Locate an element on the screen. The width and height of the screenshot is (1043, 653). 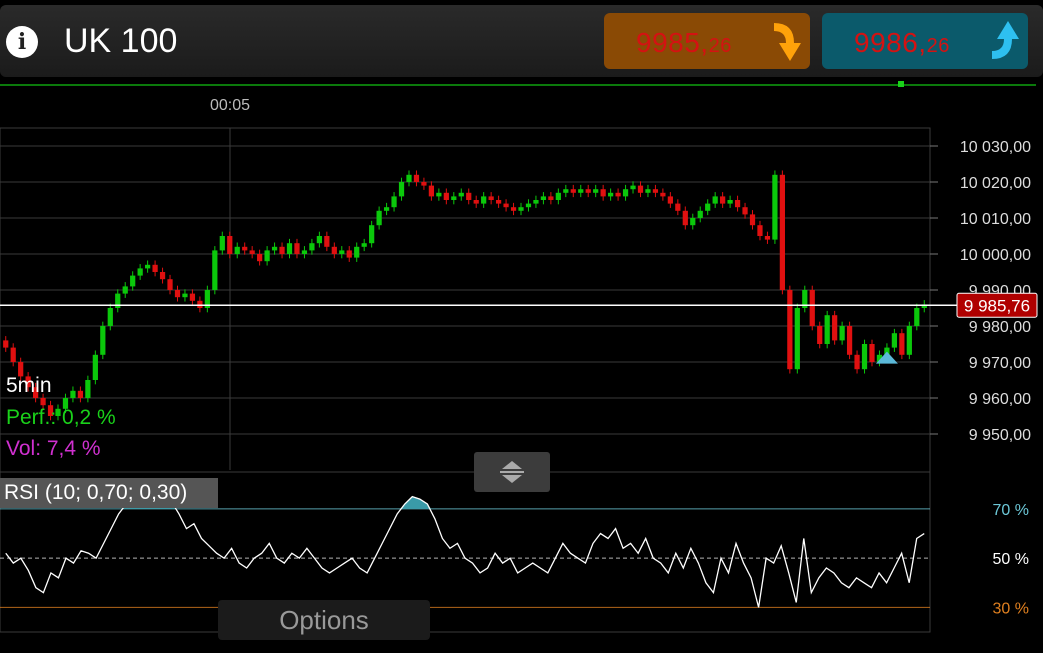
price-tick-label: 10 030,00 is located at coordinates (995, 147).